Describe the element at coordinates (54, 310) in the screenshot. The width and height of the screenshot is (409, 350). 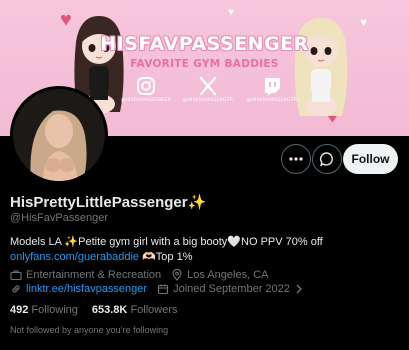
I see `following-label: Following` at that location.